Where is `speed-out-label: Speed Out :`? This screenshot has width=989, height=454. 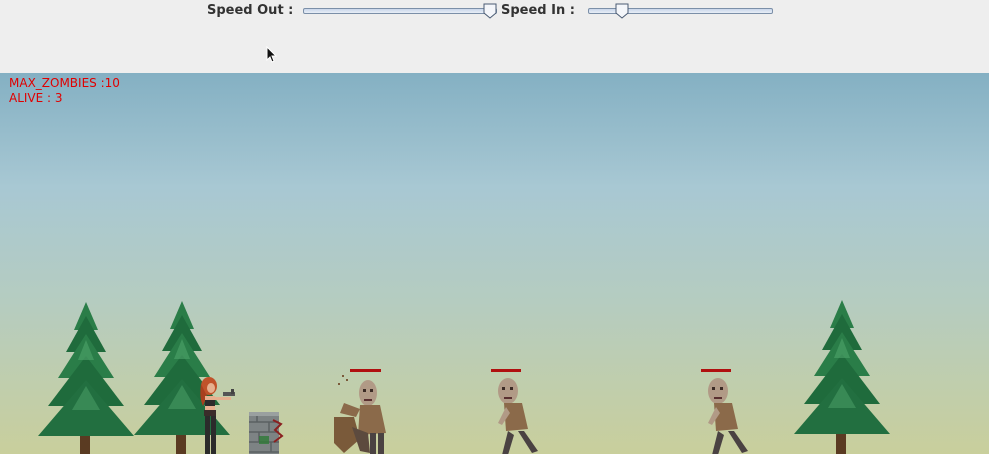 speed-out-label: Speed Out : is located at coordinates (250, 10).